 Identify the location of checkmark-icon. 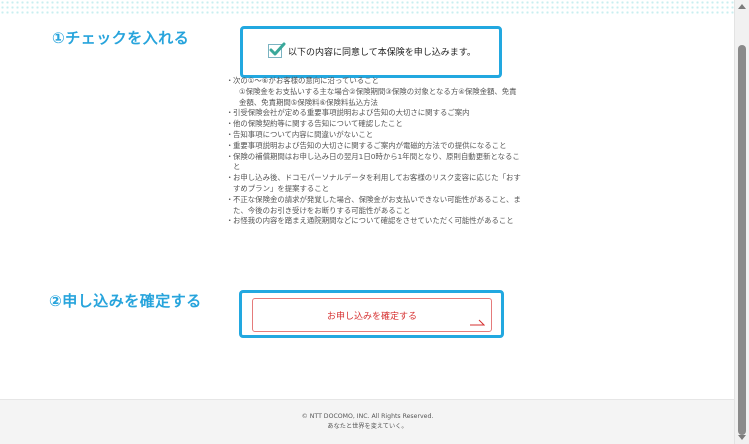
(277, 49).